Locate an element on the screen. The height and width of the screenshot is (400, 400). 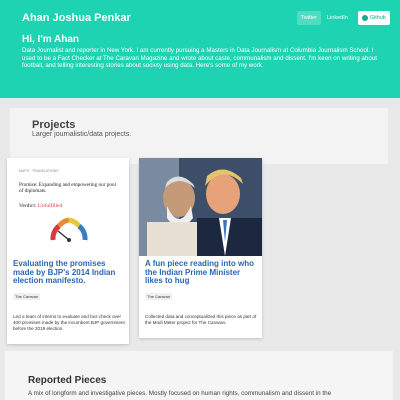
site-brand: Ahan Joshua Penkar is located at coordinates (76, 18).